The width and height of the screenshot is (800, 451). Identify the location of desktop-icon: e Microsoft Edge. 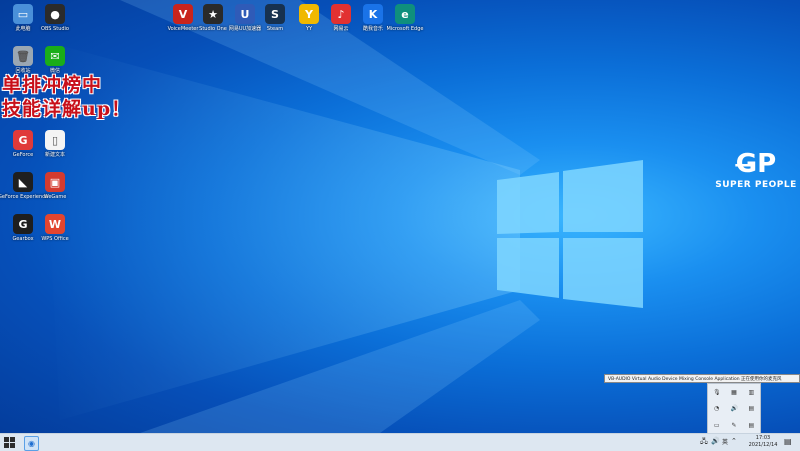
(405, 18).